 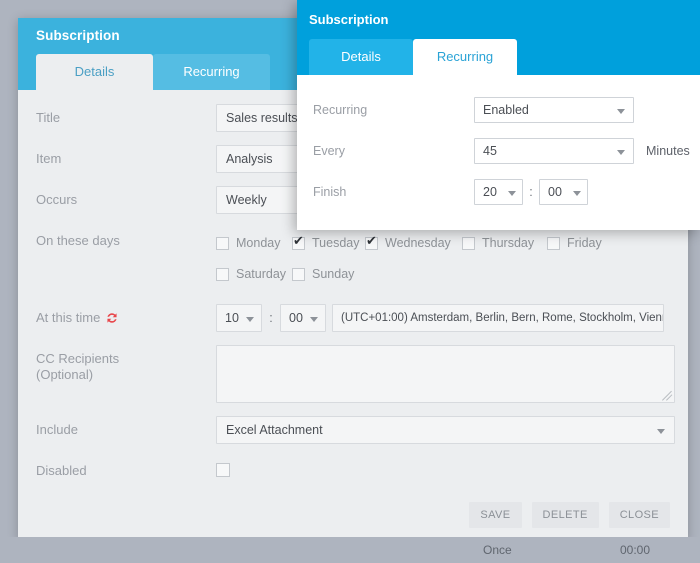 I want to click on save-button: SAVE, so click(x=495, y=515).